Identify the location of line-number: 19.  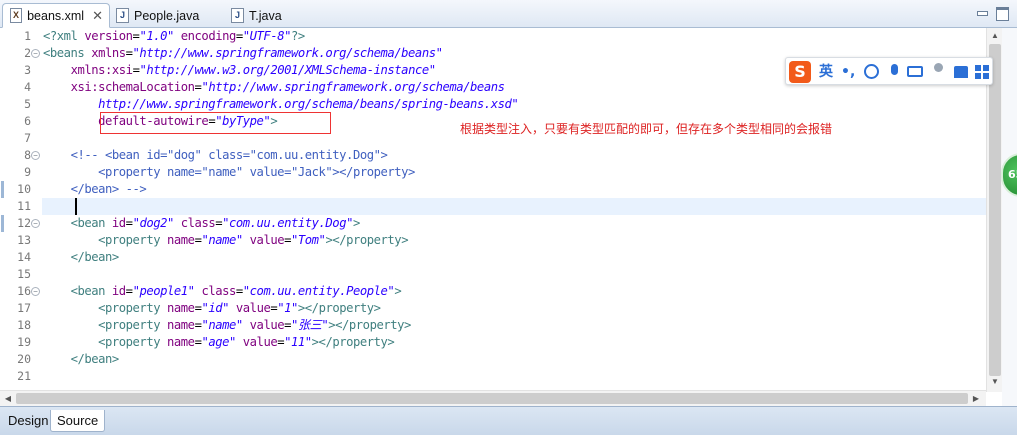
(24, 342).